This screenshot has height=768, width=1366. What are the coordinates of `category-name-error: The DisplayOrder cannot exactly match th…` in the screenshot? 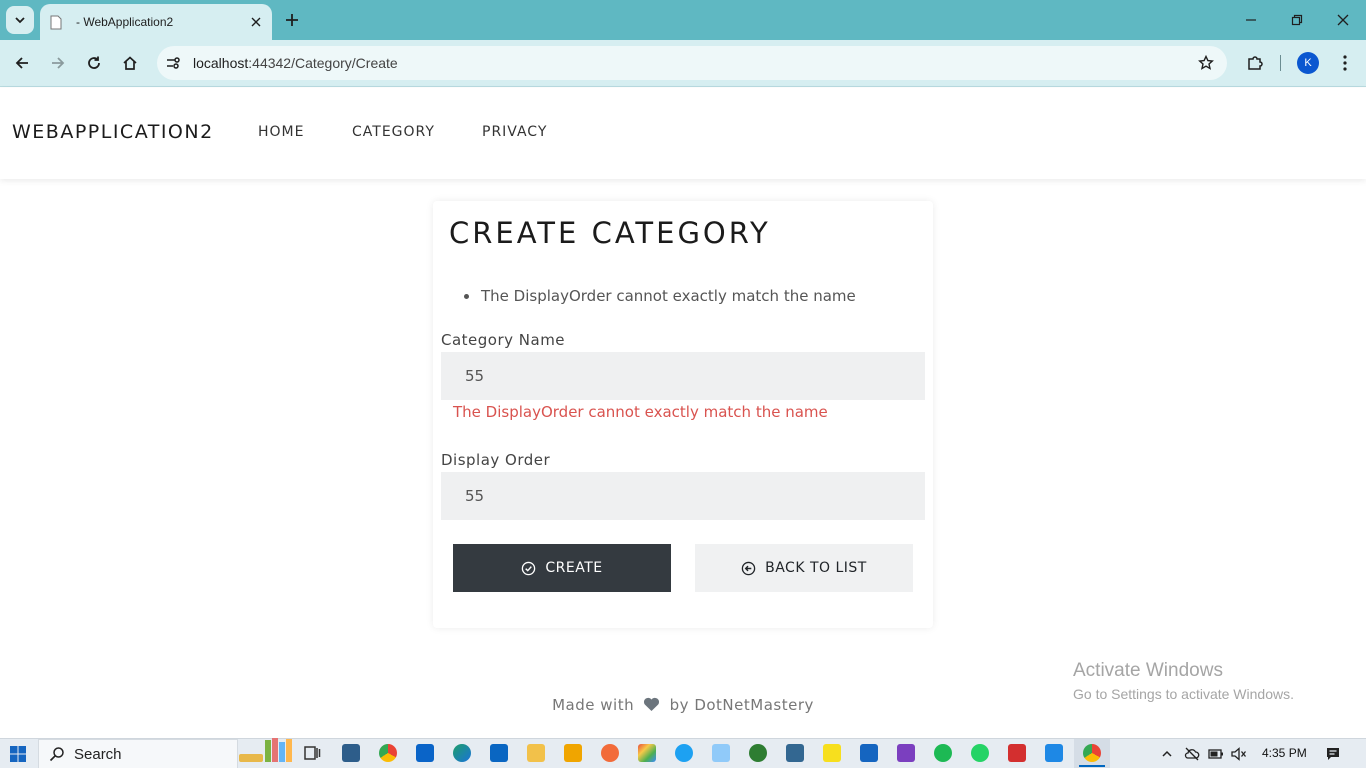 It's located at (640, 412).